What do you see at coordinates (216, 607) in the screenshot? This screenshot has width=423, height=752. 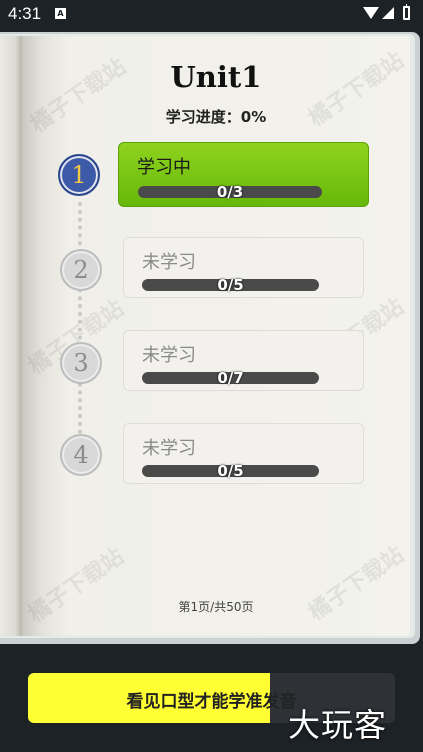 I see `page-indicator: 第1页/共50页` at bounding box center [216, 607].